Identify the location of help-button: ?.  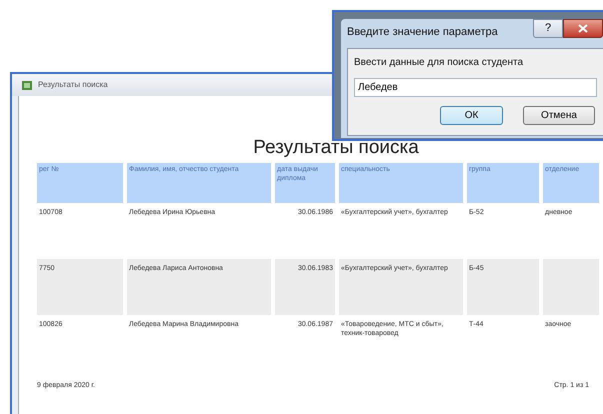
(548, 28).